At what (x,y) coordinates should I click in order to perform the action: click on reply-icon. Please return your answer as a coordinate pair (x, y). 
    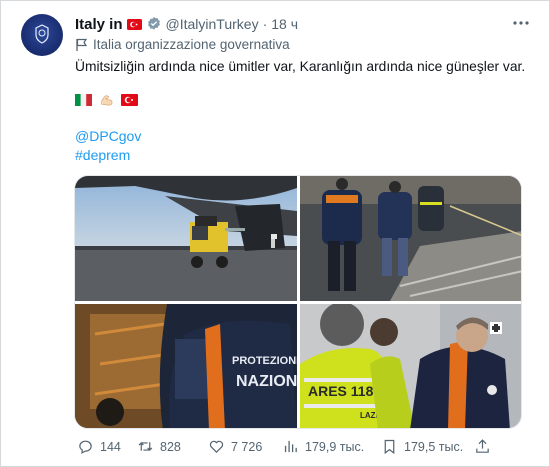
    Looking at the image, I should click on (85, 447).